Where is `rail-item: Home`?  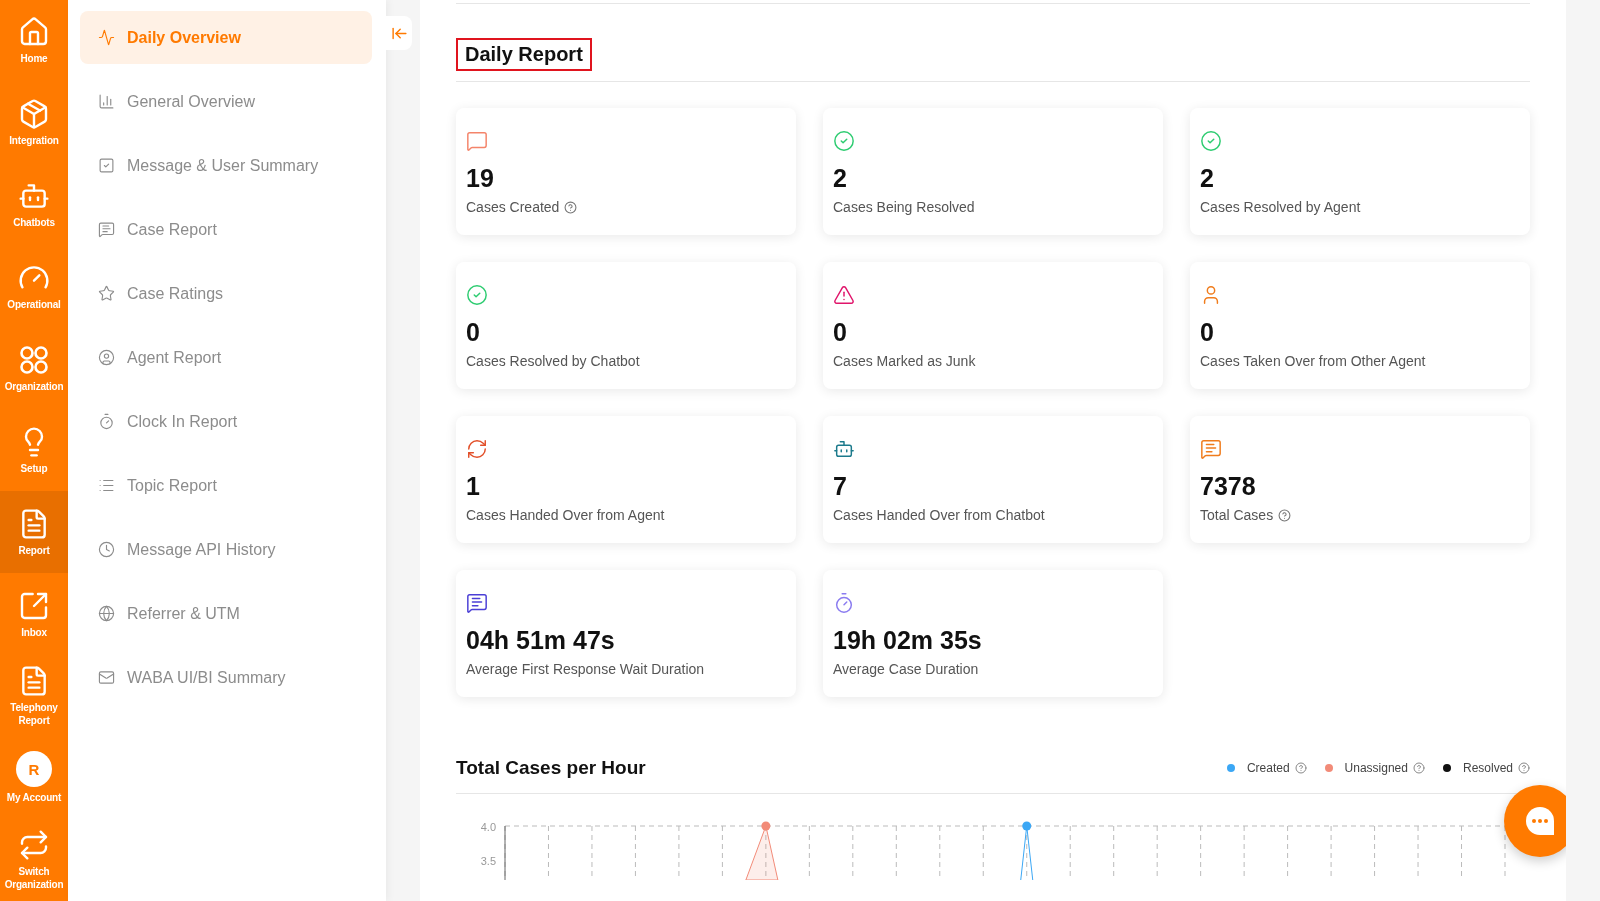
rail-item: Home is located at coordinates (34, 41).